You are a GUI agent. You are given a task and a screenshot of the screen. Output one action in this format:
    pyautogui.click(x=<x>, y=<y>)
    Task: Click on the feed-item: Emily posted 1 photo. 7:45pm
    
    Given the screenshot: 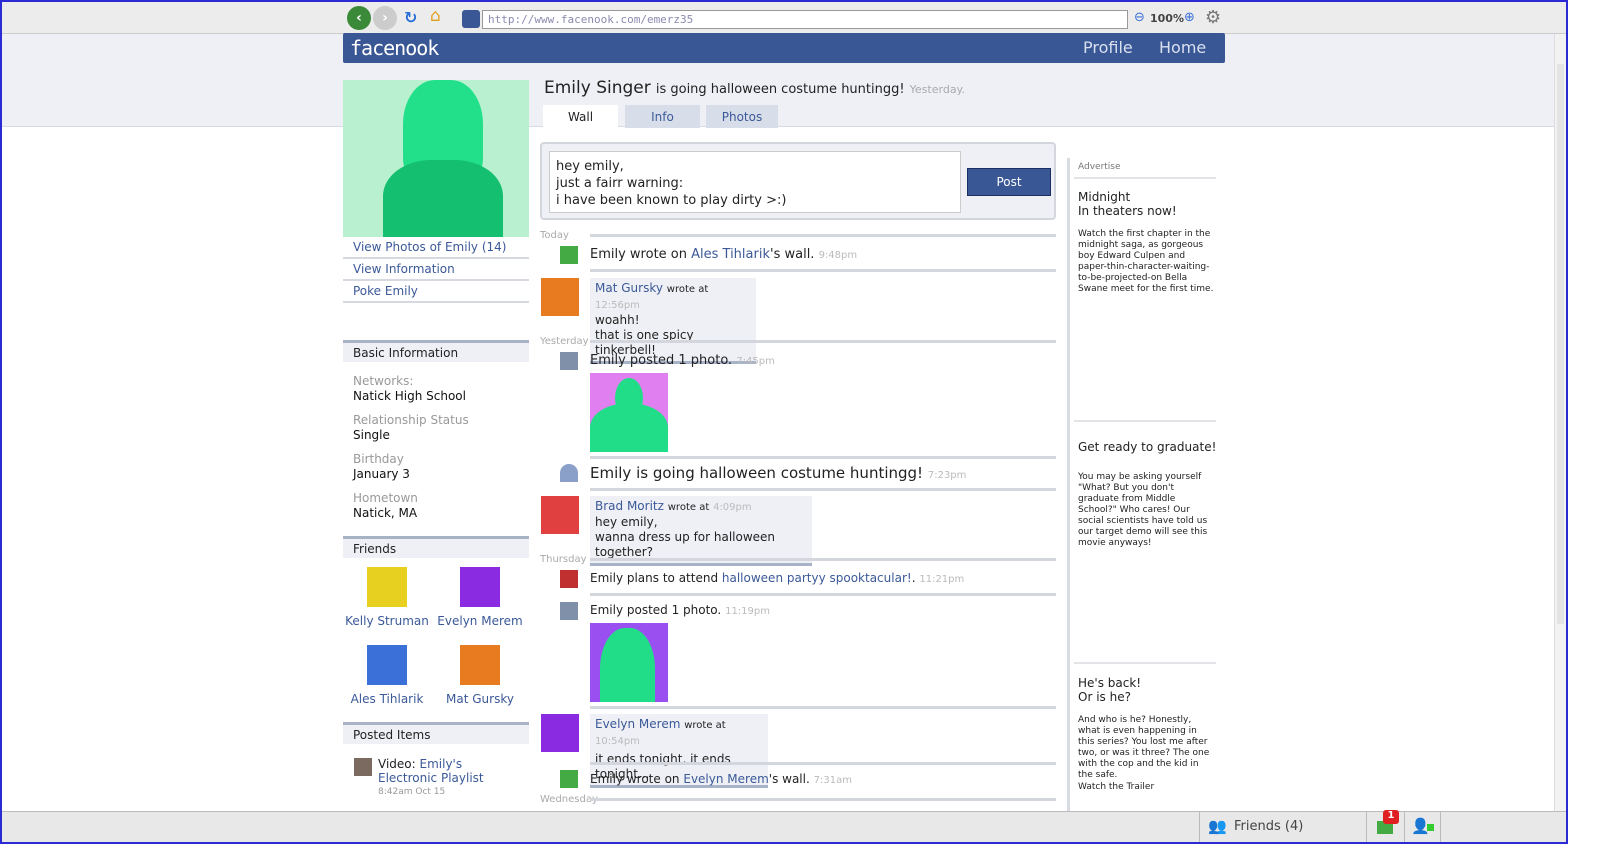 What is the action you would take?
    pyautogui.click(x=682, y=360)
    